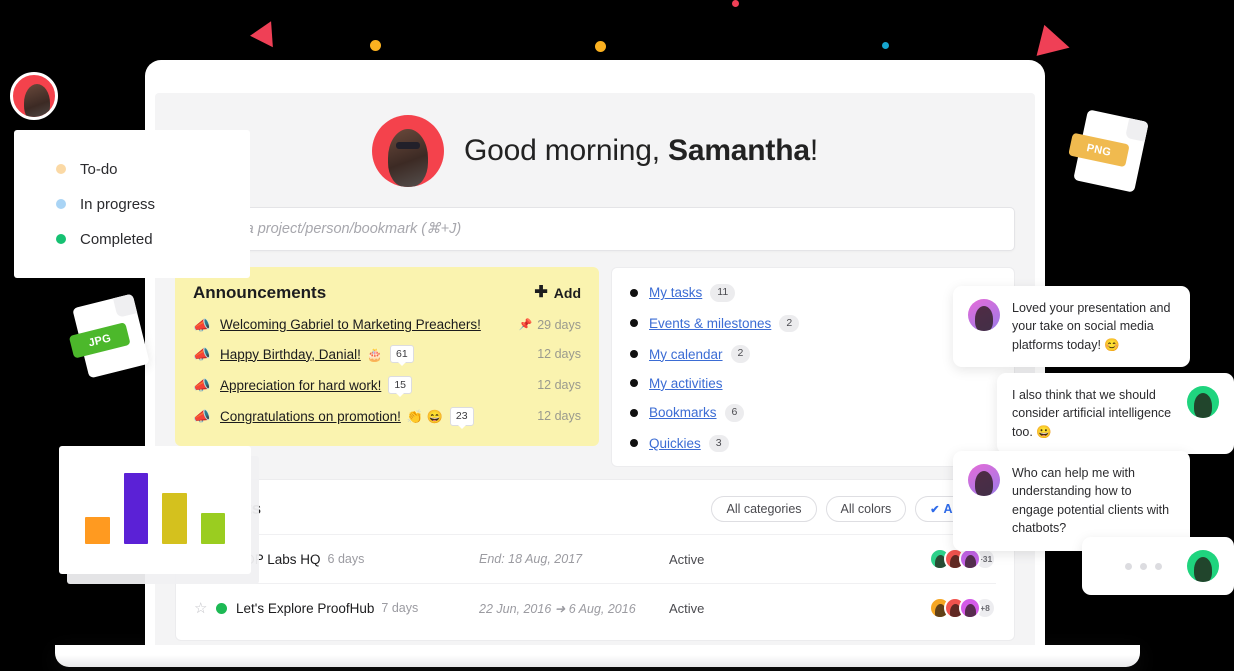 The width and height of the screenshot is (1234, 671). Describe the element at coordinates (675, 292) in the screenshot. I see `quicklink-label: My tasks` at that location.